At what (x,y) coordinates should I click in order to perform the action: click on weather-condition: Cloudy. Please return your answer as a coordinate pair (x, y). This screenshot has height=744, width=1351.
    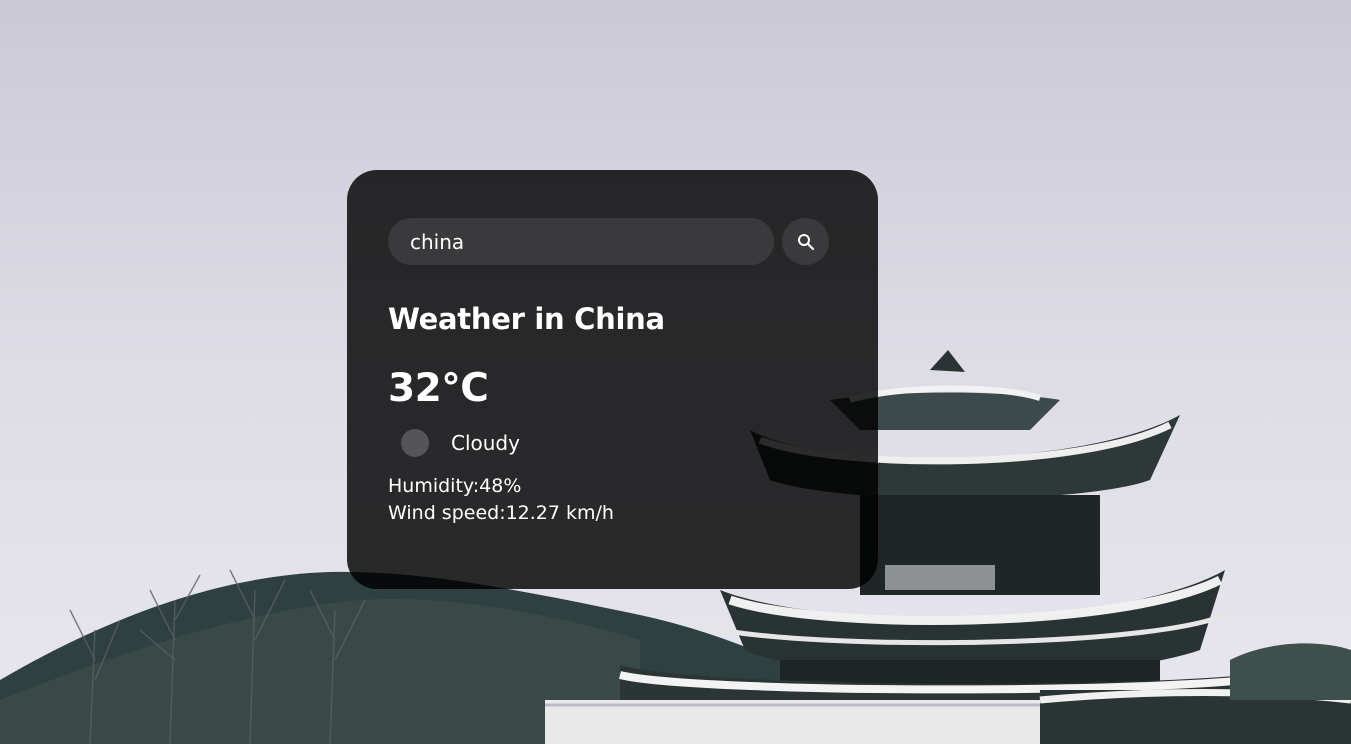
    Looking at the image, I should click on (613, 443).